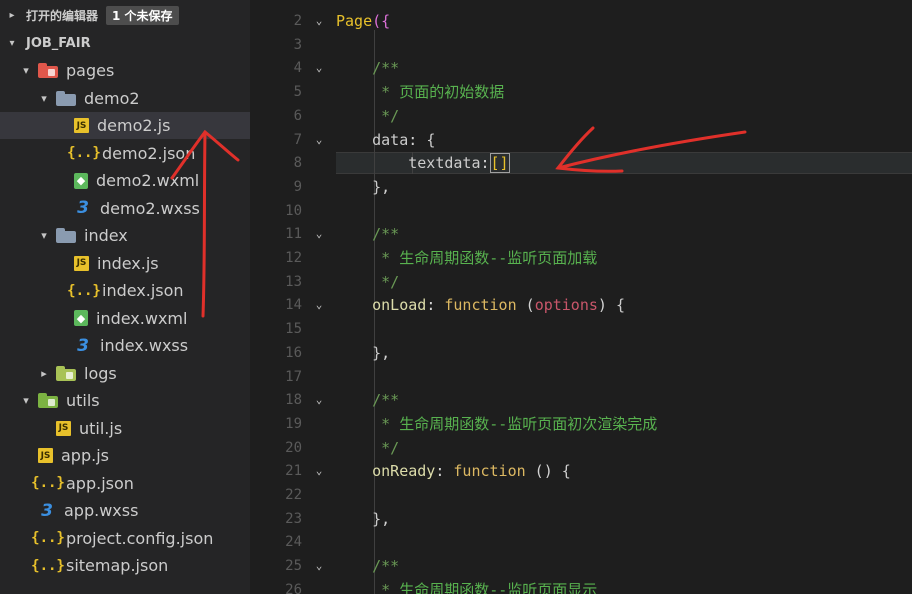 The height and width of the screenshot is (594, 912). I want to click on line-number: 25, so click(293, 566).